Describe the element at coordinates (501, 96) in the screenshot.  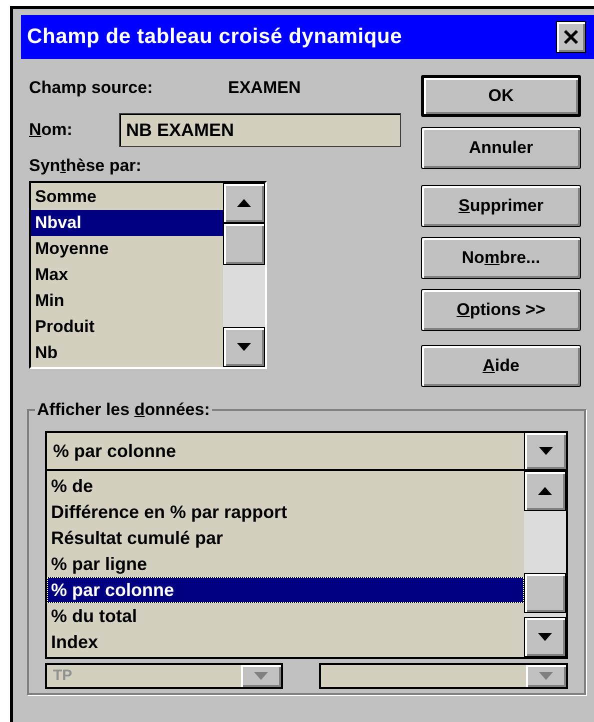
I see `dialog-button: OK` at that location.